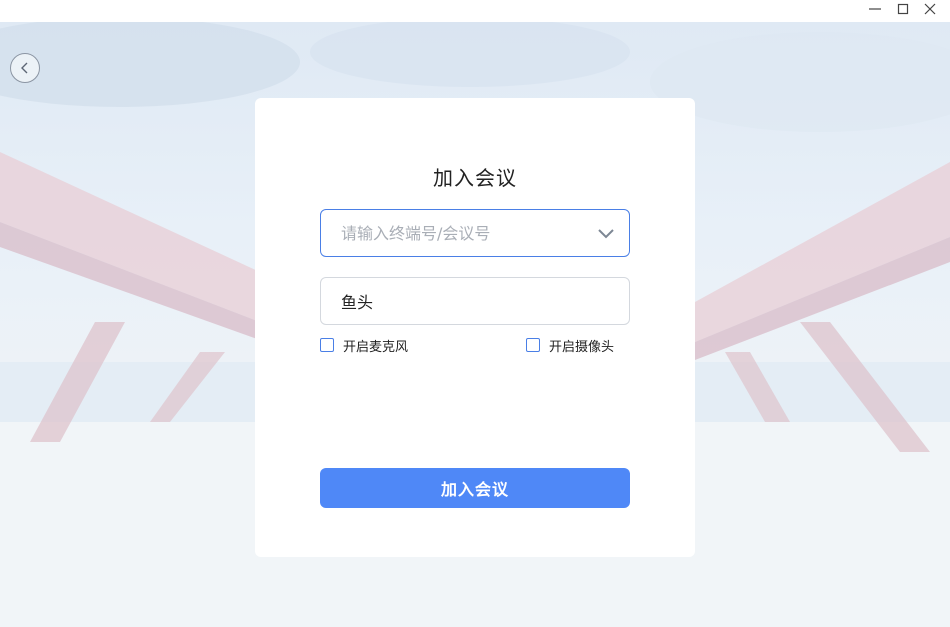 This screenshot has width=950, height=627. Describe the element at coordinates (475, 488) in the screenshot. I see `join-meeting-button: 加入会议` at that location.